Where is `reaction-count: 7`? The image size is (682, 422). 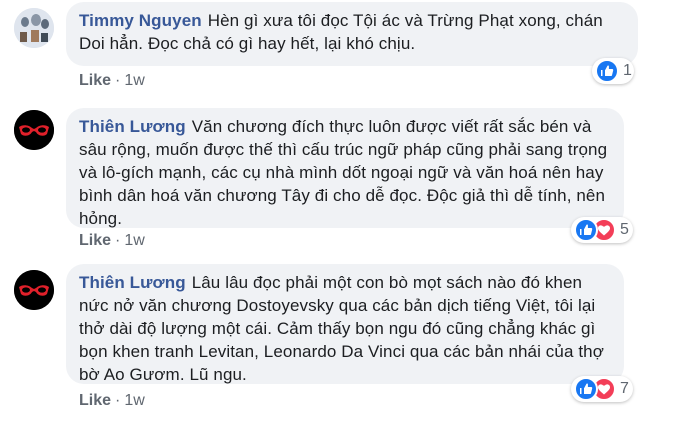
reaction-count: 7 is located at coordinates (624, 388).